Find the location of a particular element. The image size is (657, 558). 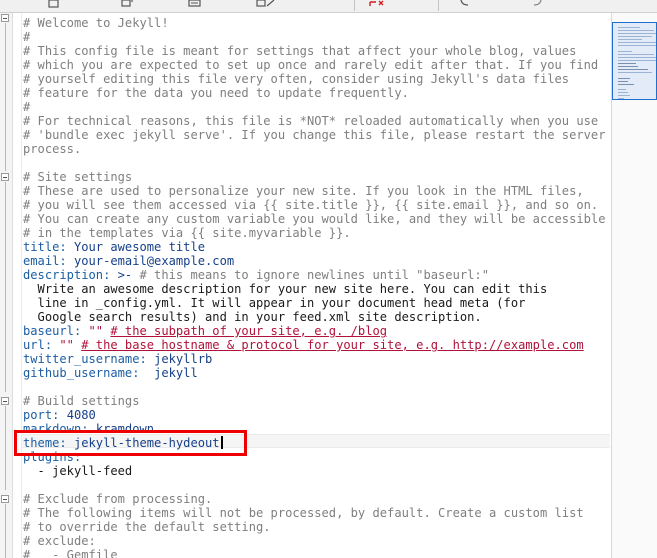

code-line-plugins: plugins: is located at coordinates (52, 457).